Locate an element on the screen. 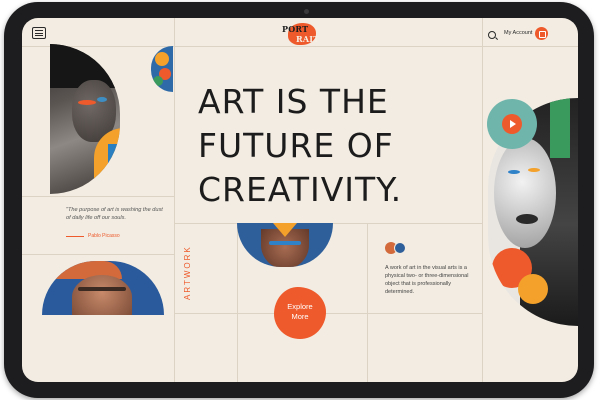  logo: PORT RAIT is located at coordinates (302, 34).